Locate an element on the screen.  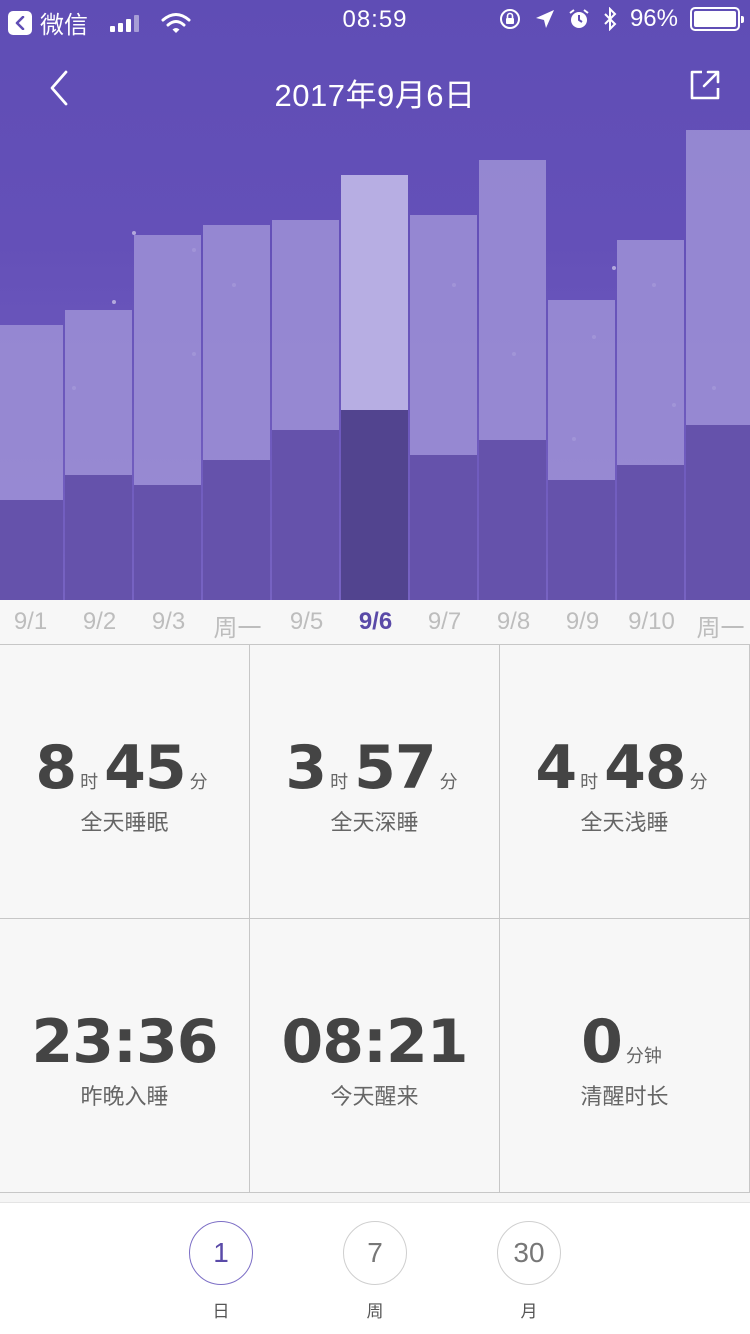
stat-label: 今天醒来 is located at coordinates (374, 1096).